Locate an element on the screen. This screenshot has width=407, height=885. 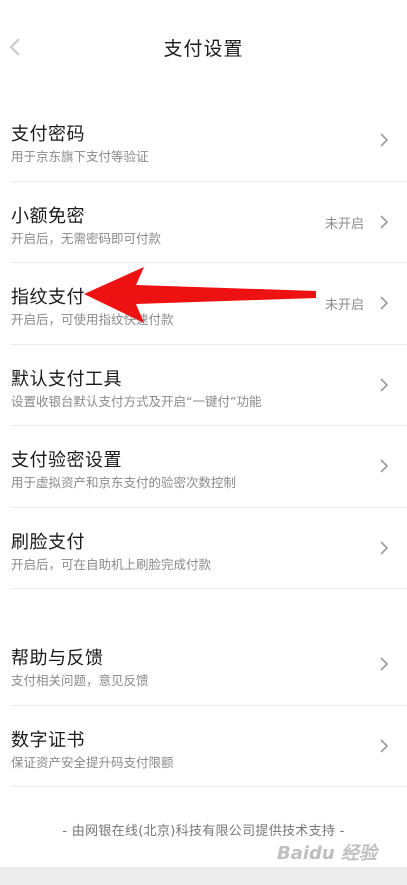
setting-row-digital-certificate: 数字证书 保证资产安全提升码支付限额 is located at coordinates (209, 746).